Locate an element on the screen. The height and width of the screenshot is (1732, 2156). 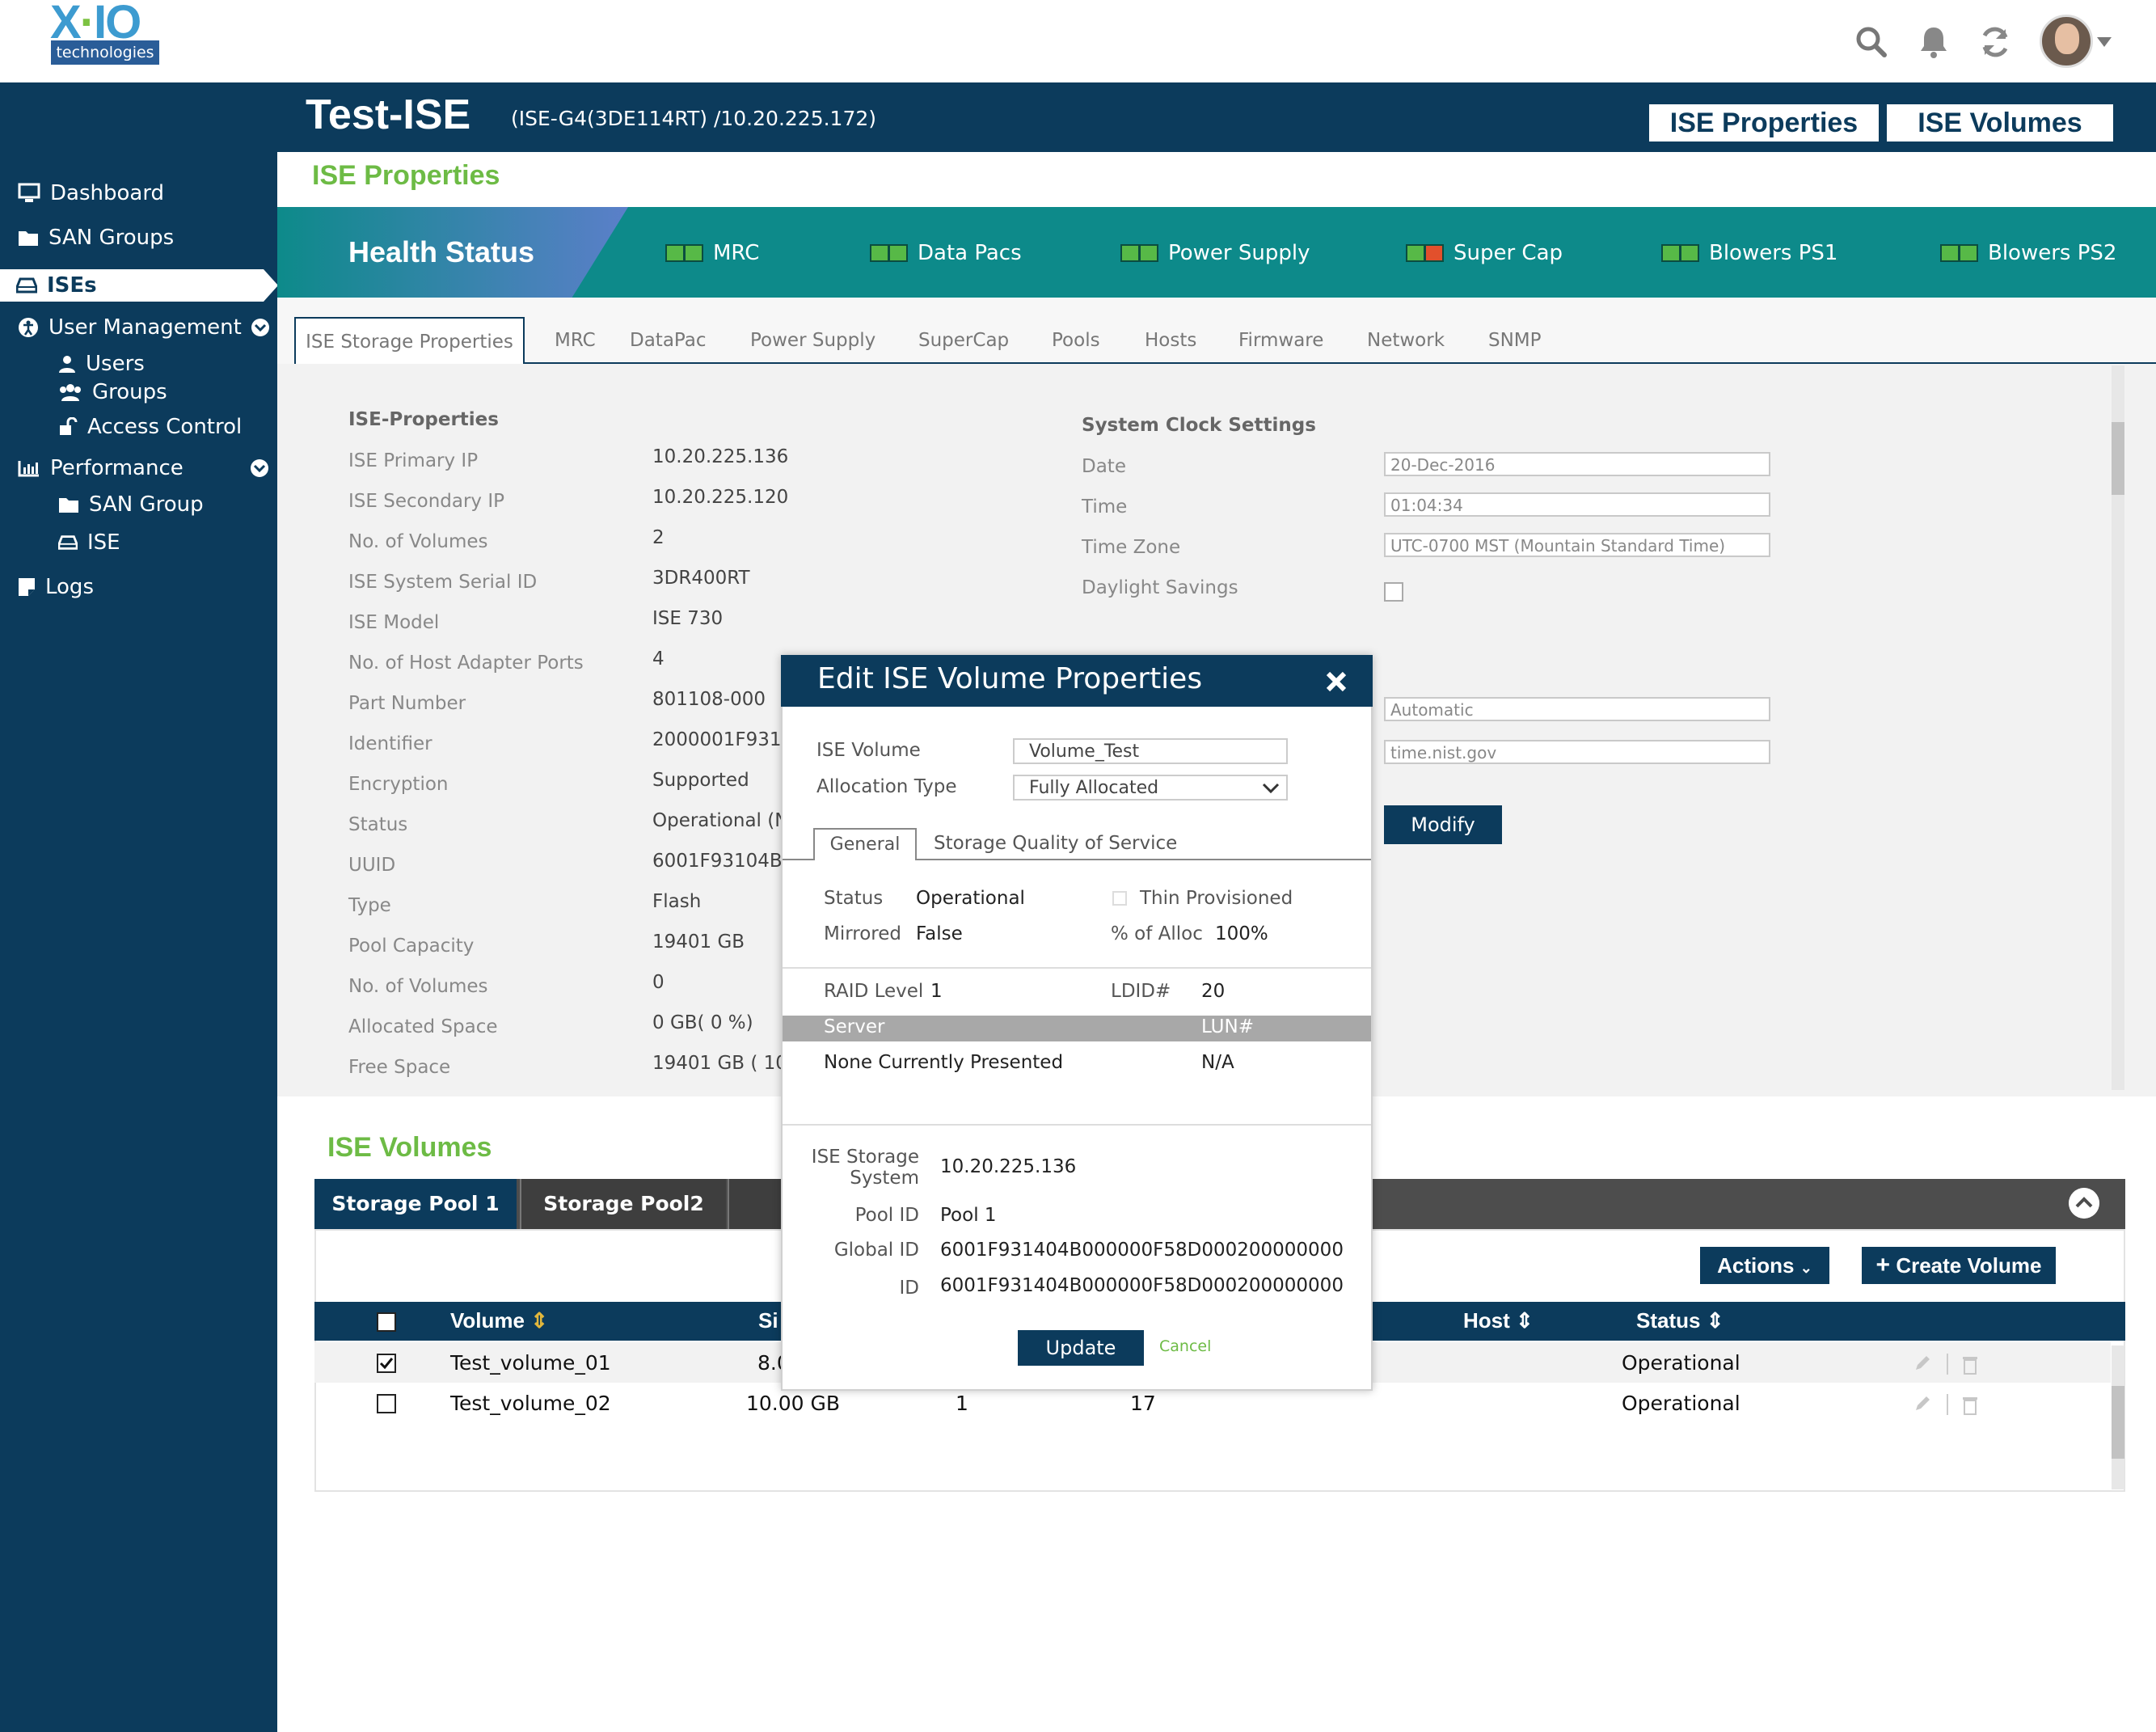
mirrored-value: False is located at coordinates (940, 933).